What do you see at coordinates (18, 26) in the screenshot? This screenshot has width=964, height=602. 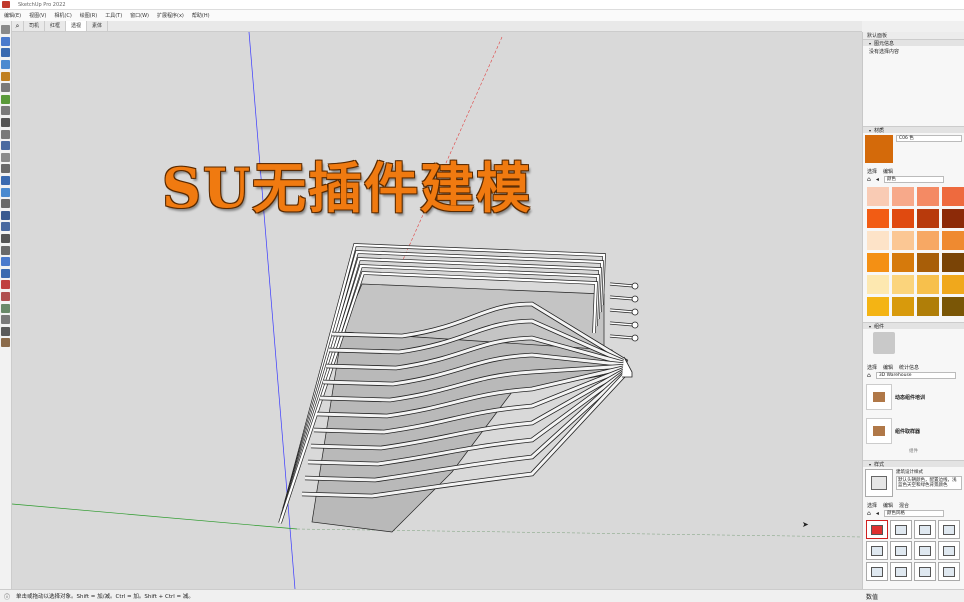 I see `search-icon: ⌕` at bounding box center [18, 26].